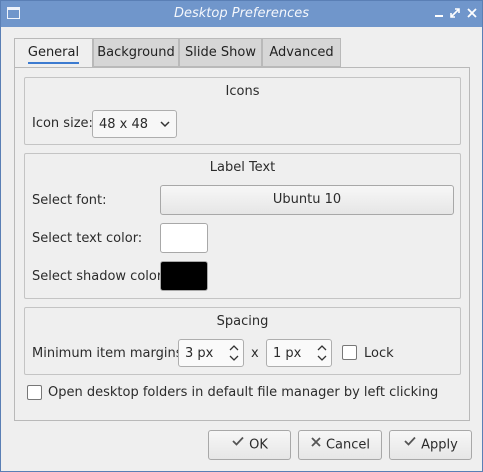 The height and width of the screenshot is (472, 483). I want to click on lock-label: Lock, so click(379, 353).